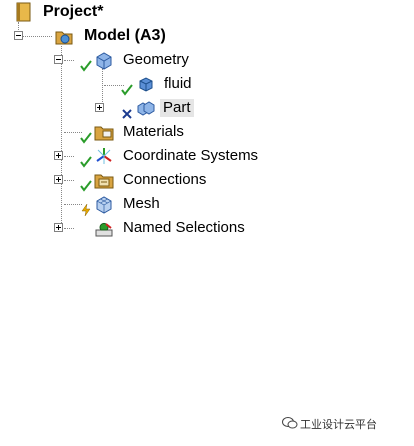 The width and height of the screenshot is (414, 446). Describe the element at coordinates (127, 114) in the screenshot. I see `cross-status-icon` at that location.